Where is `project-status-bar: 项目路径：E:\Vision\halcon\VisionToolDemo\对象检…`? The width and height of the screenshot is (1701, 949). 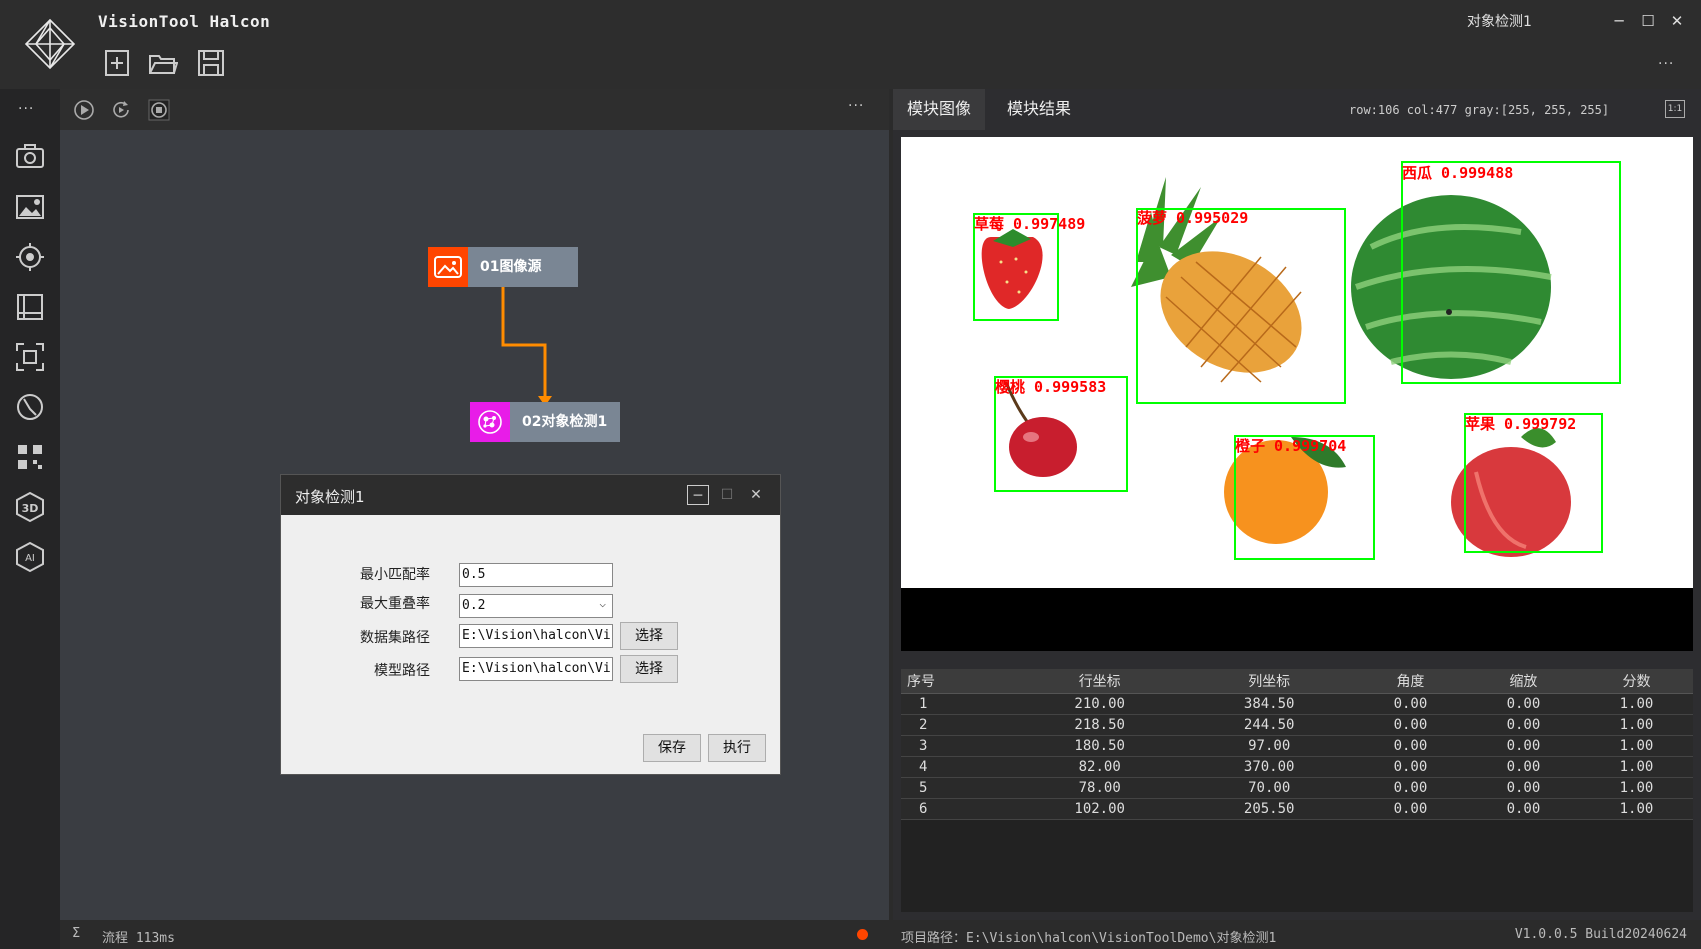
project-status-bar: 项目路径：E:\Vision\halcon\VisionToolDemo\对象检… is located at coordinates (1297, 934).